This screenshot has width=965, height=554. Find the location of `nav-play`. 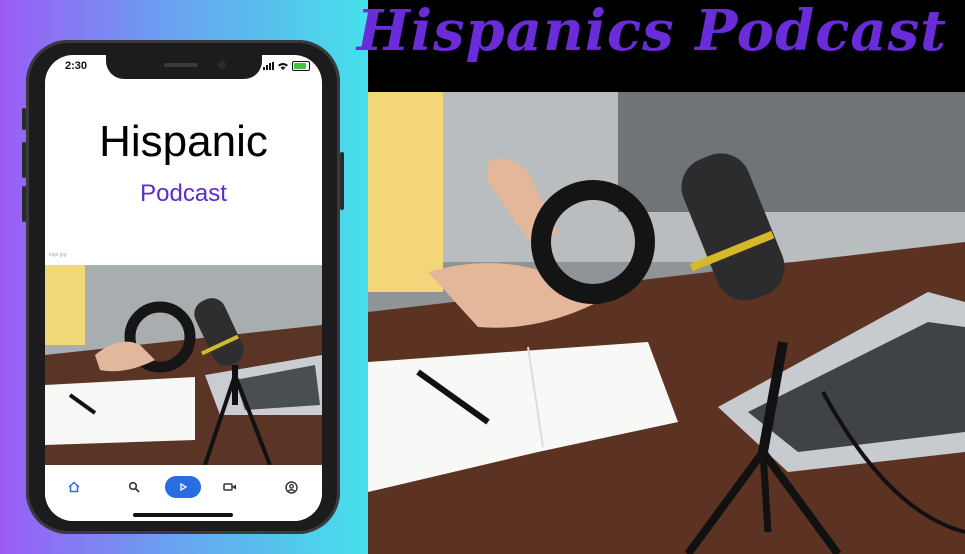

nav-play is located at coordinates (183, 487).